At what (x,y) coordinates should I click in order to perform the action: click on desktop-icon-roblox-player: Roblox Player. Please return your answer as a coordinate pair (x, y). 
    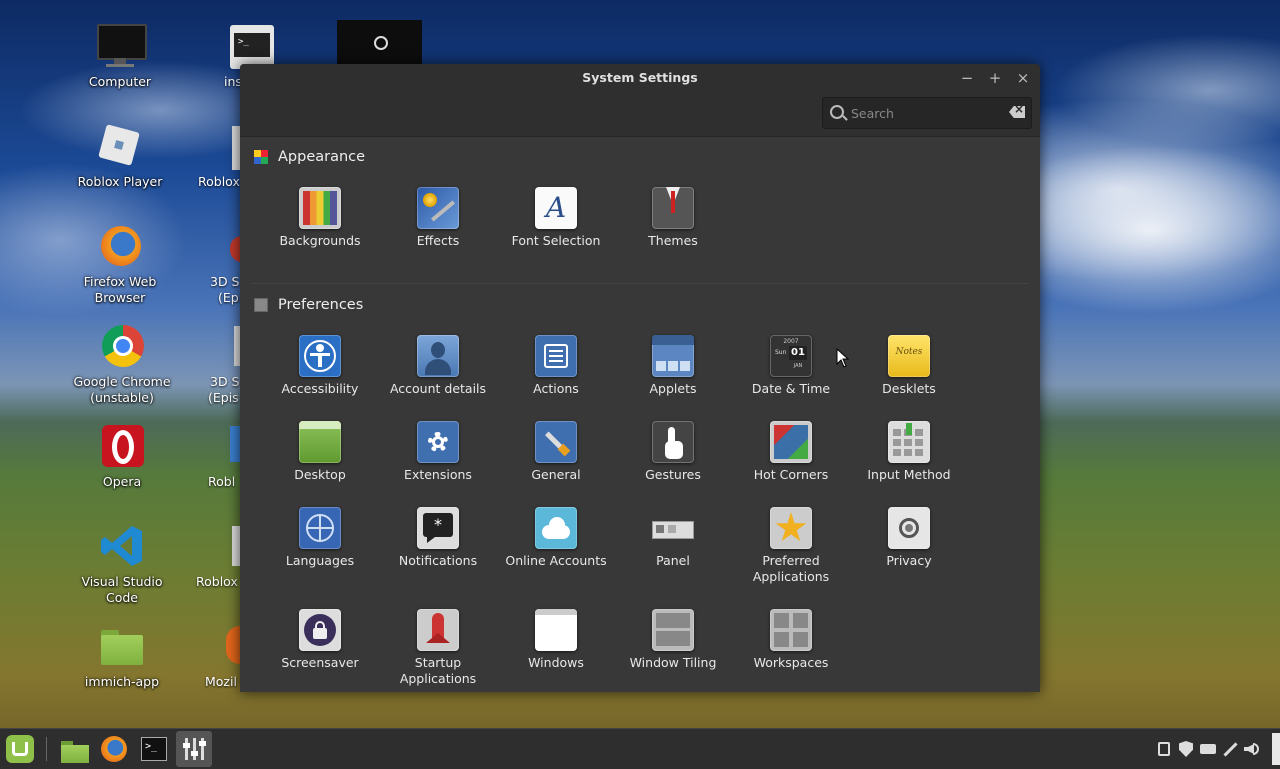
    Looking at the image, I should click on (120, 156).